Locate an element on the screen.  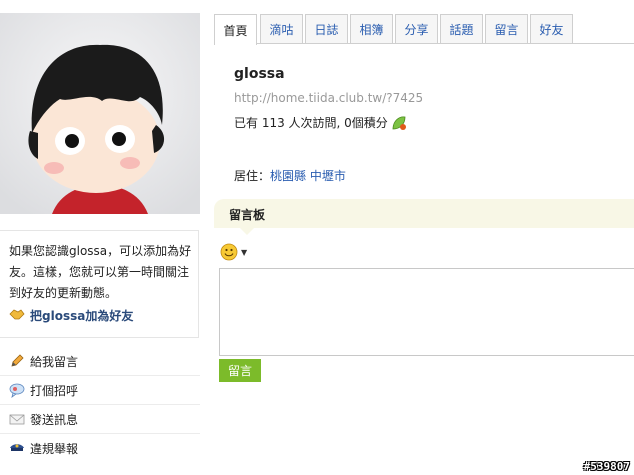
nav-tab-bar: 首頁 滴咕 日誌 相簿 分享 話題 留言 好友 is located at coordinates (424, 29).